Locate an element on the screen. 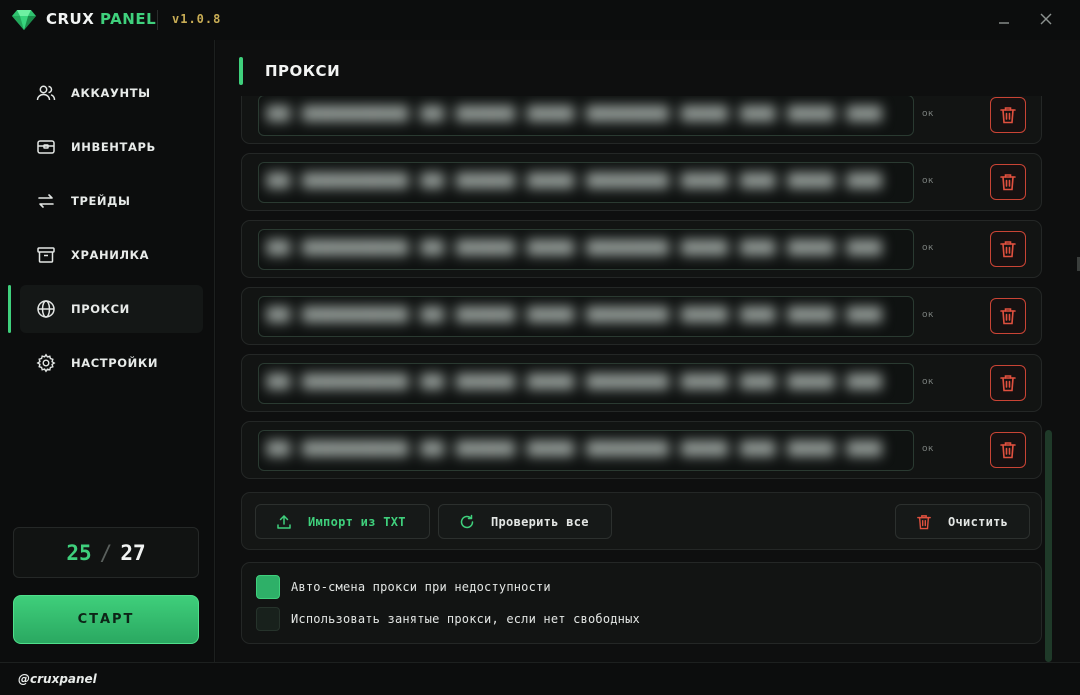  brand-primary: CRUX is located at coordinates (70, 19).